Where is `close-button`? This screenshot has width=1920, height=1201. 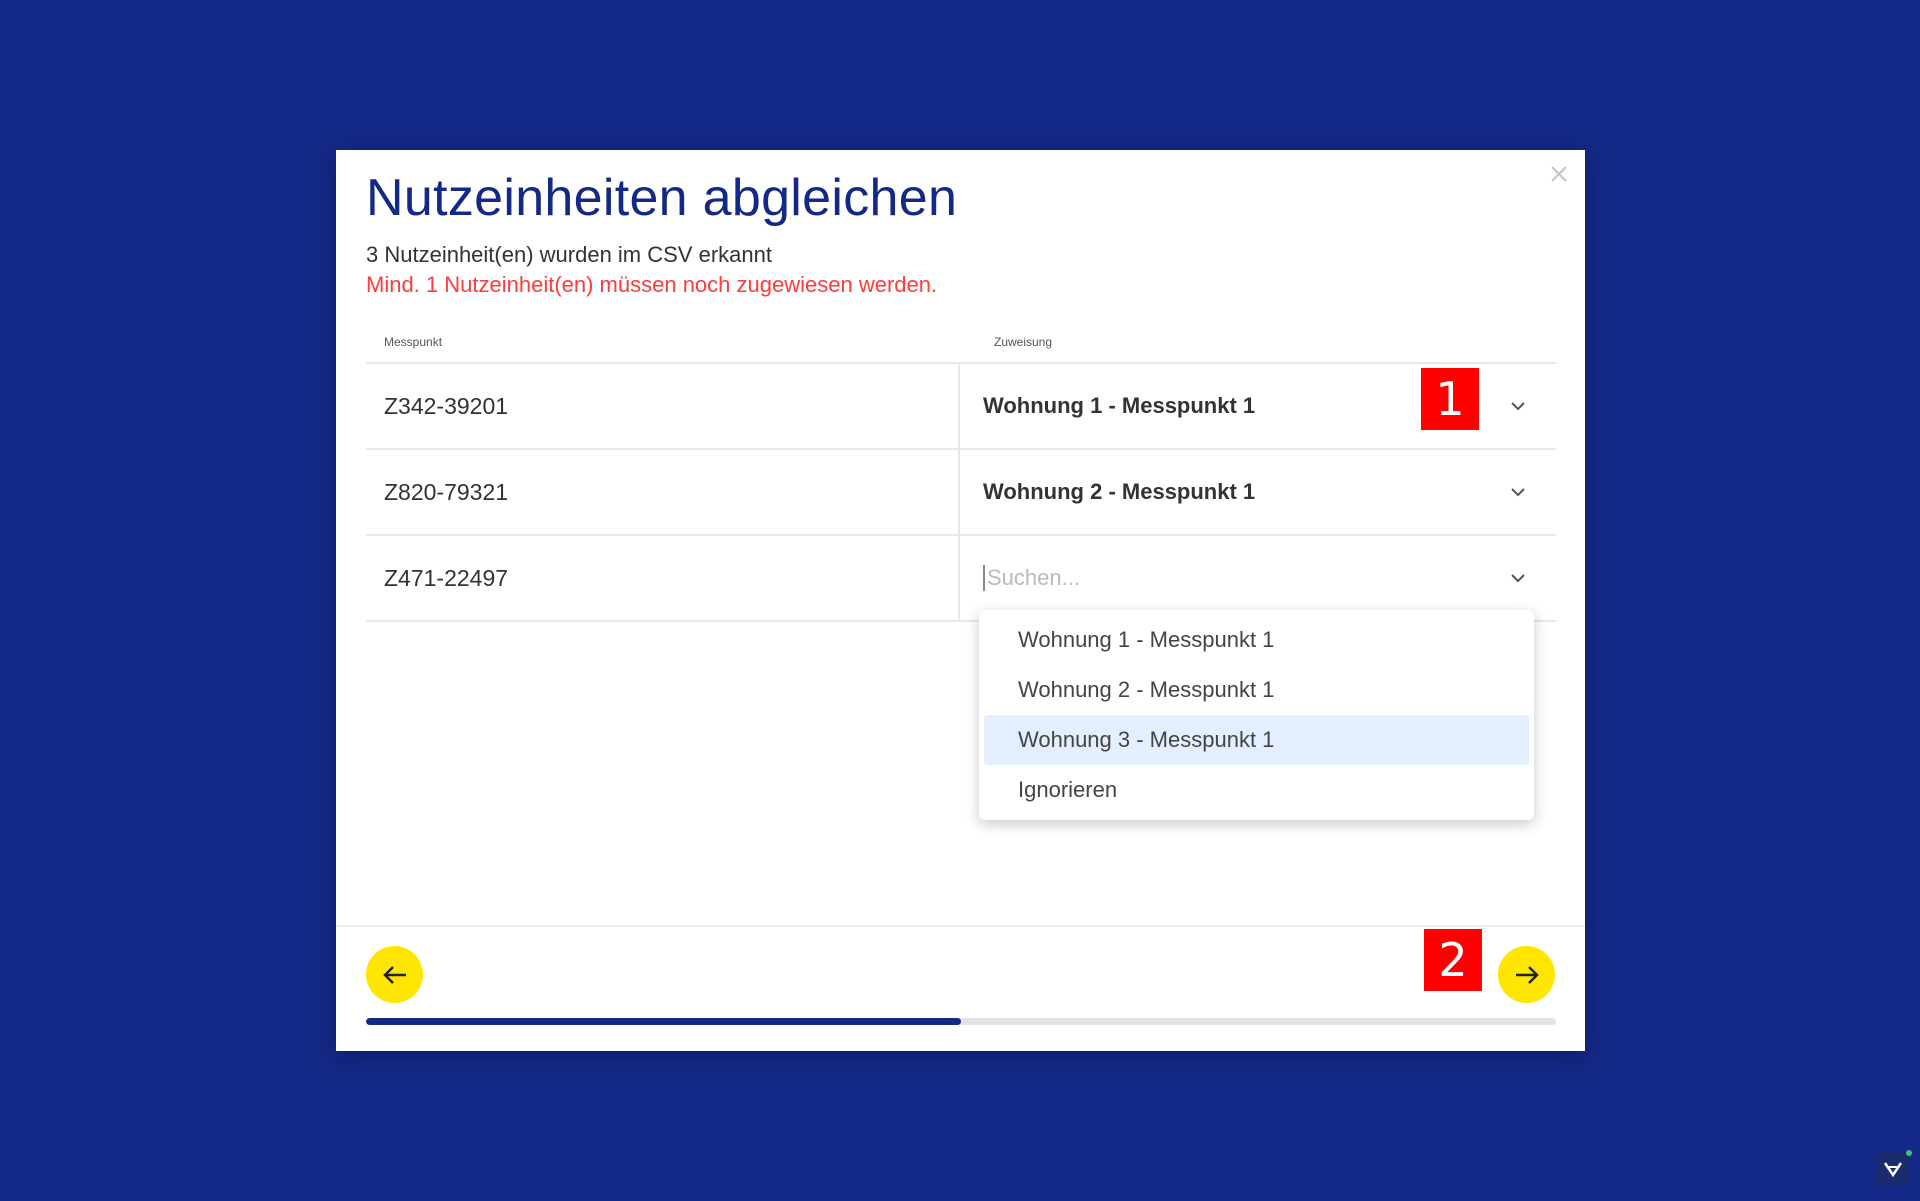 close-button is located at coordinates (1559, 174).